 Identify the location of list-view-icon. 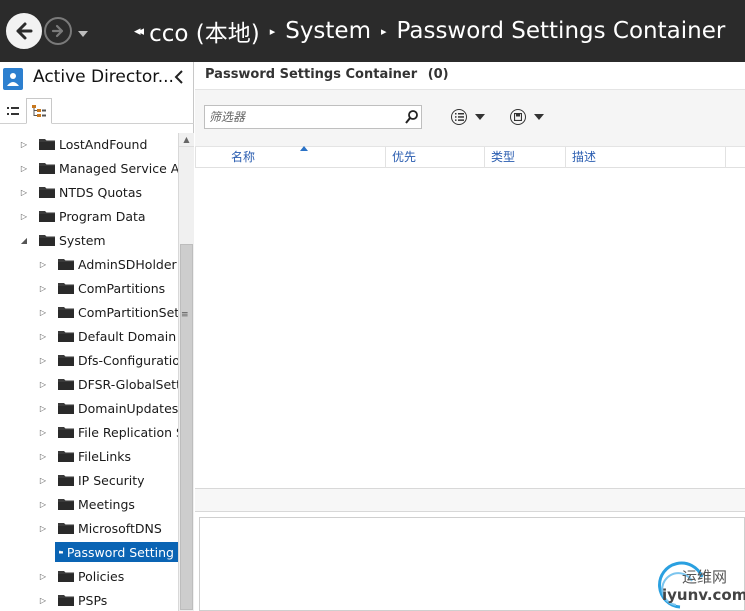
(13, 111).